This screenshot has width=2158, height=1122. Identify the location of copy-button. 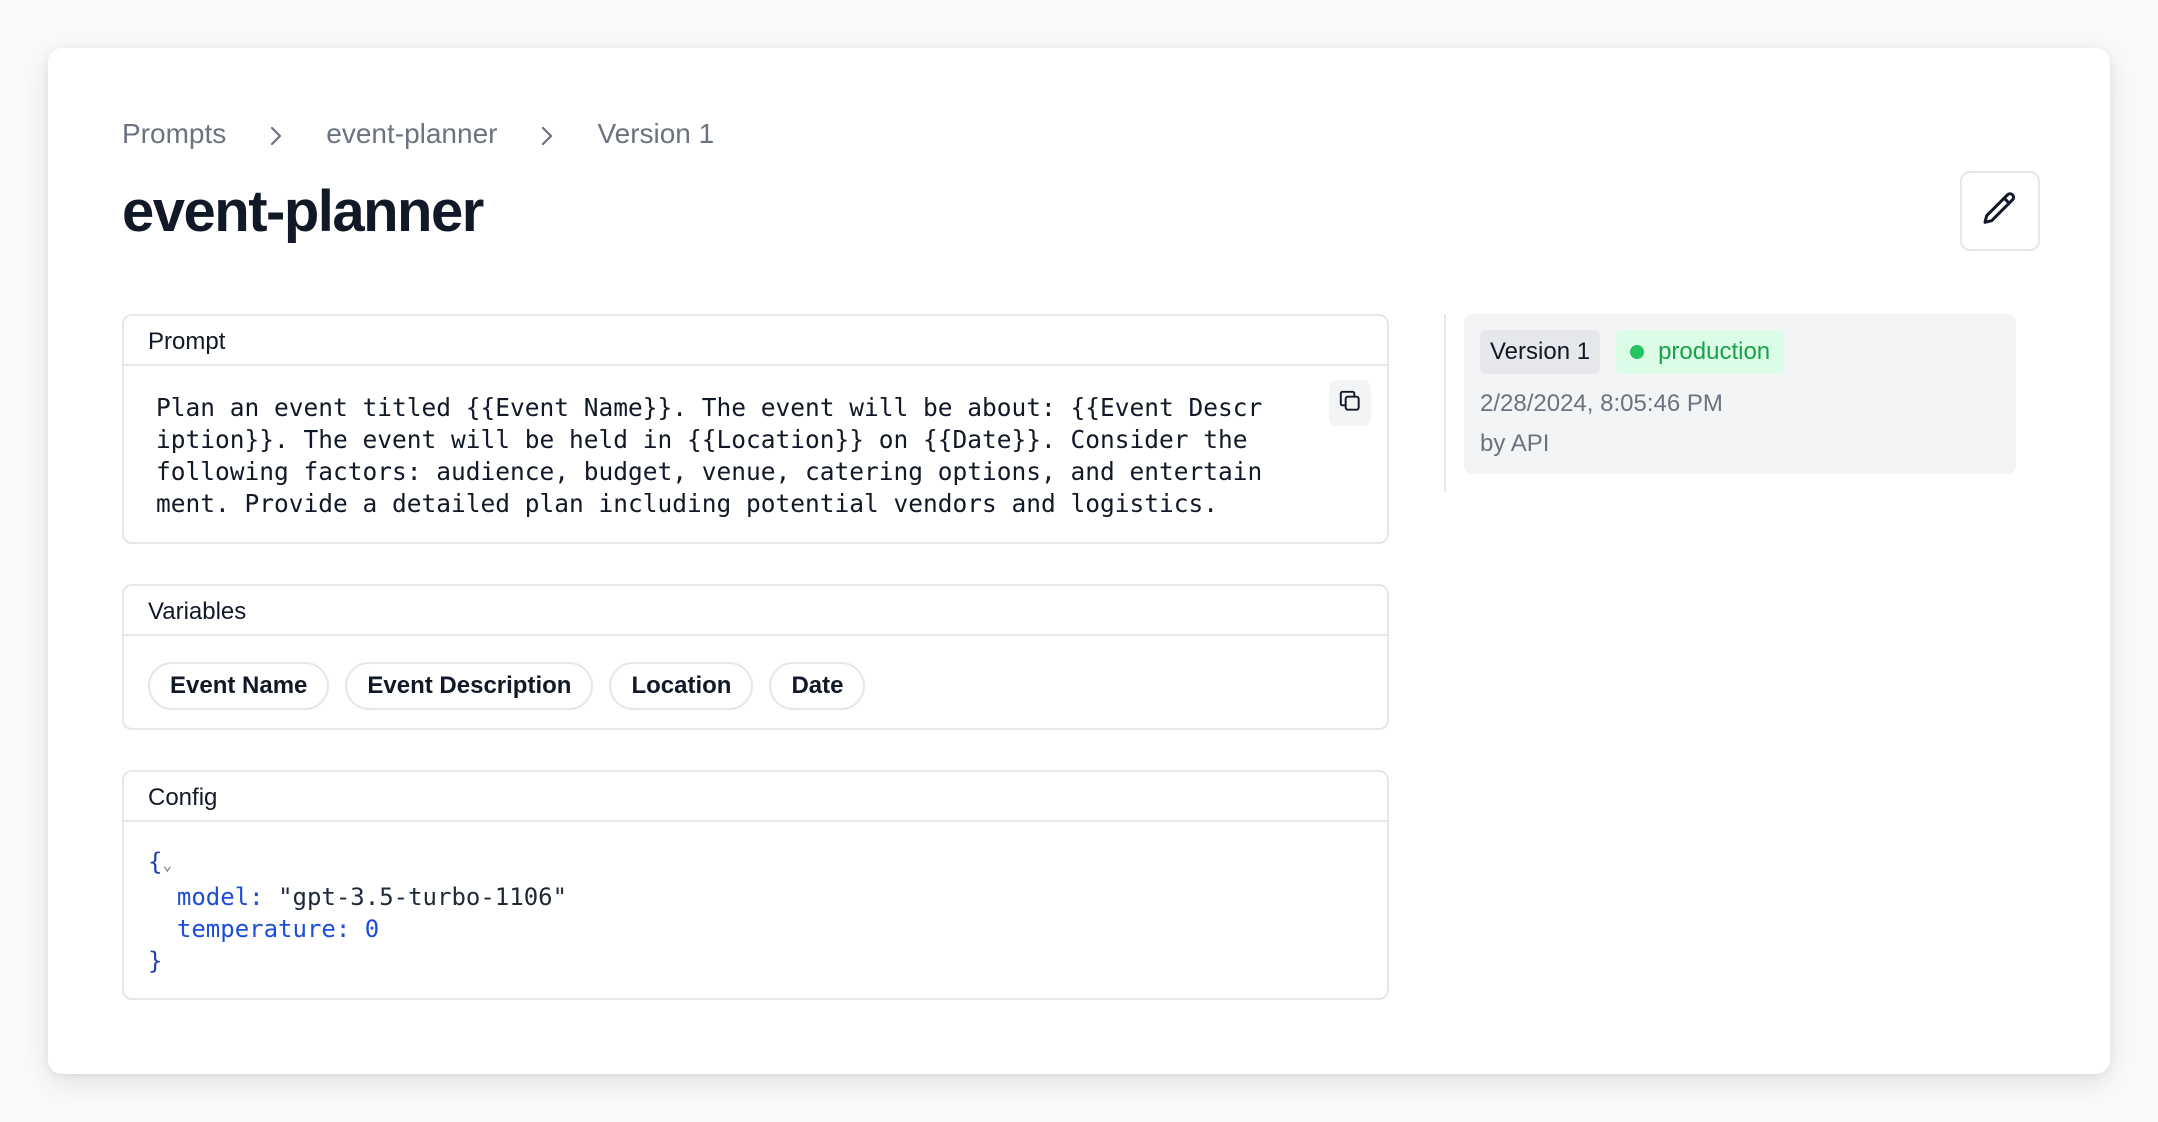
(1350, 403).